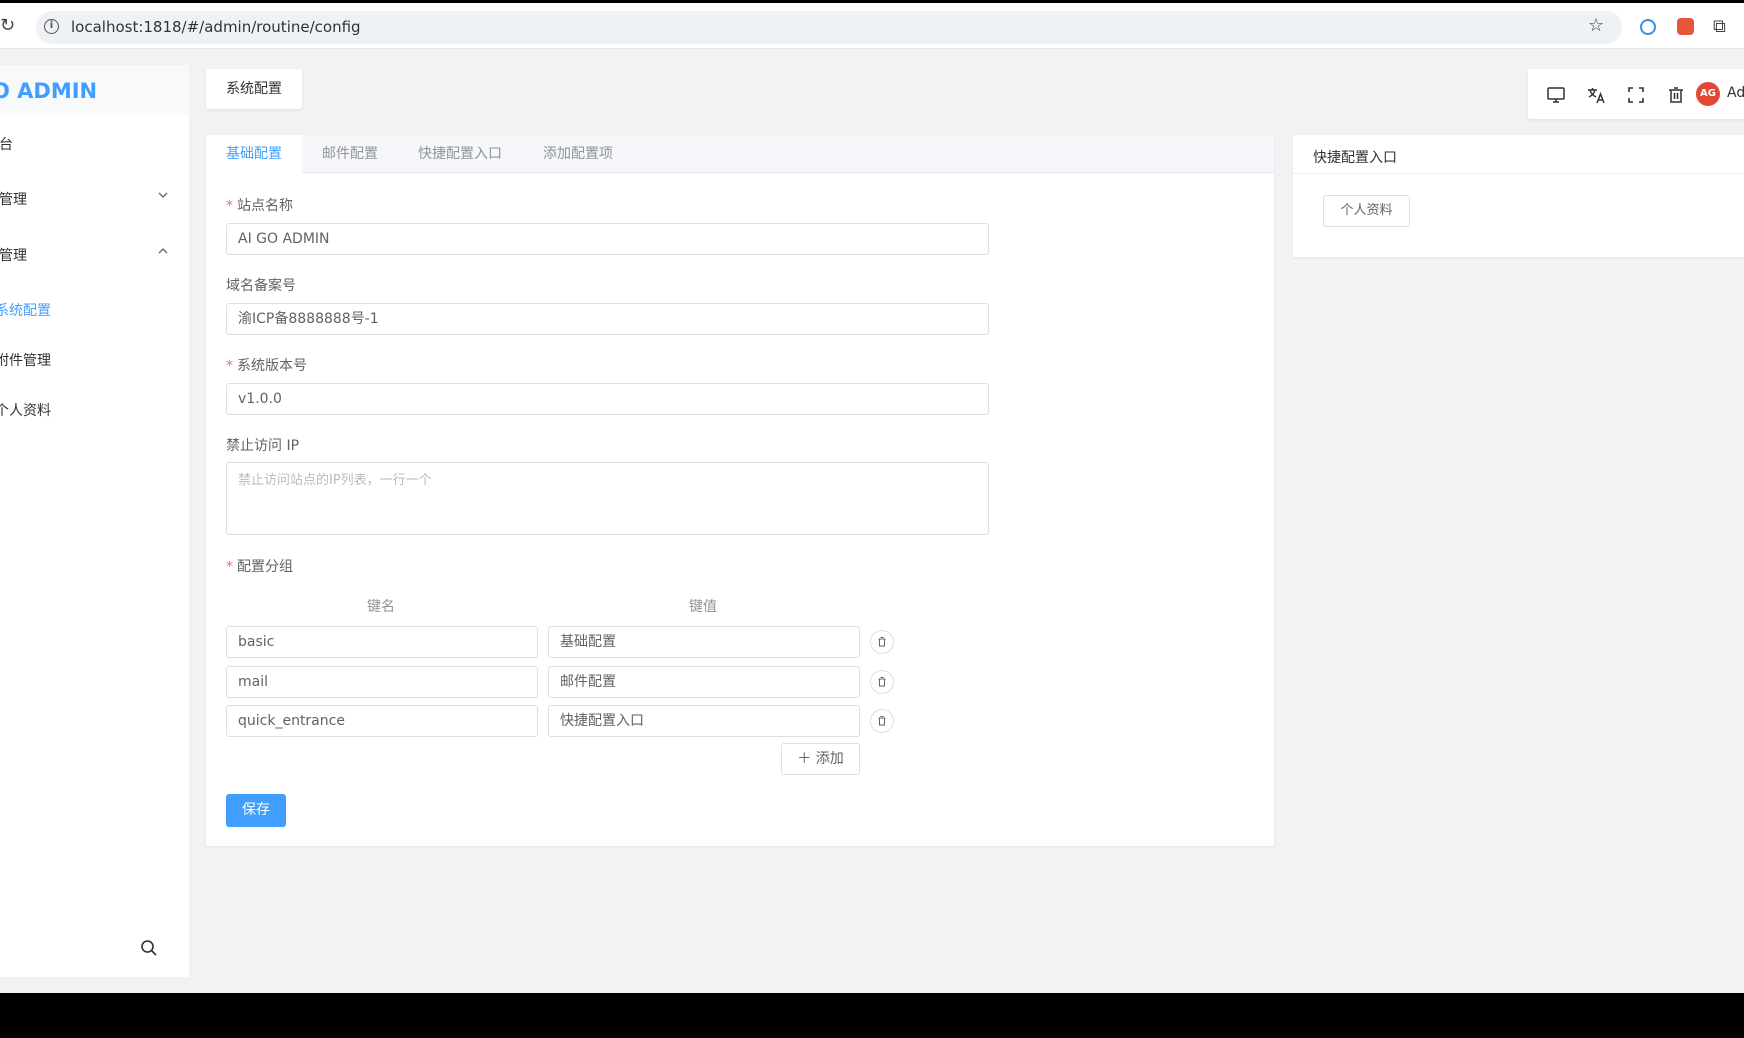 Image resolution: width=1744 pixels, height=1038 pixels. Describe the element at coordinates (25, 360) in the screenshot. I see `sidebar-item-attachments: 附件管理` at that location.